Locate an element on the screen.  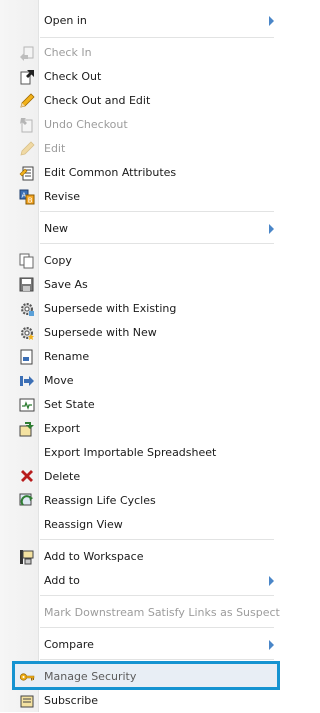
menu-item-new: New is located at coordinates (137, 229).